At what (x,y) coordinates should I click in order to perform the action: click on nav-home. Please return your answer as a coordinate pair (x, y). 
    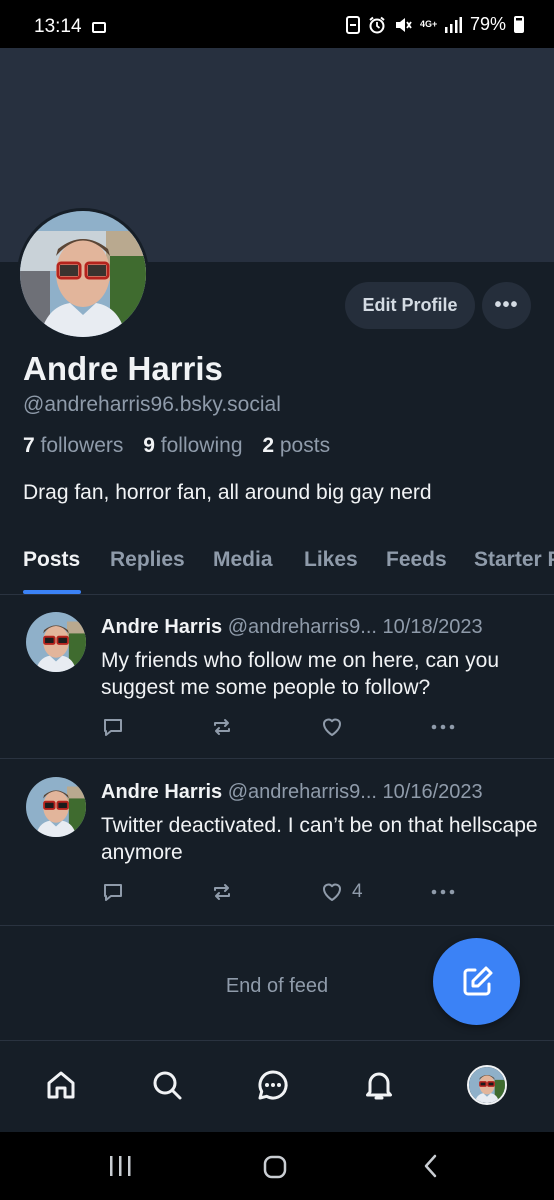
    Looking at the image, I should click on (61, 1085).